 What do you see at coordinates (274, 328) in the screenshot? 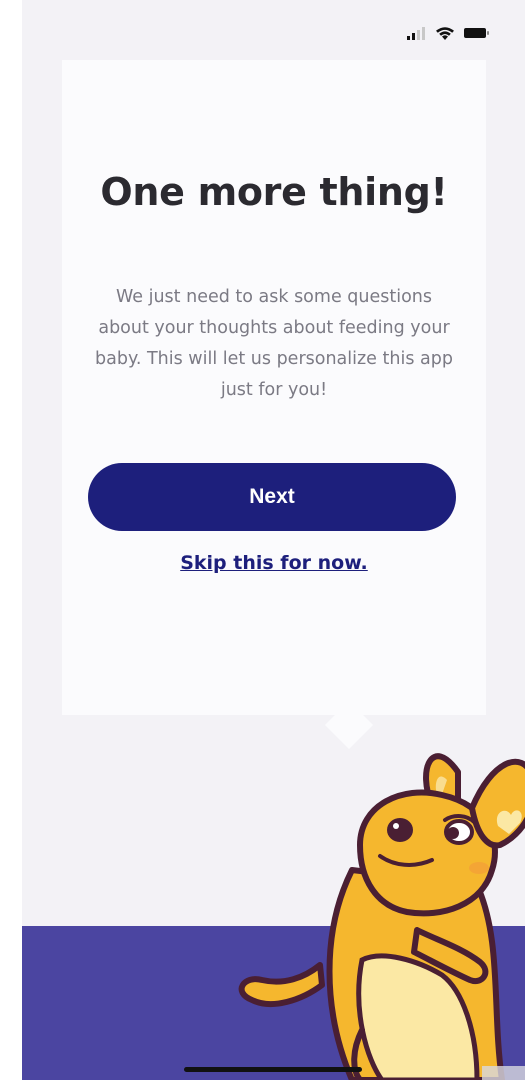
I see `description-line: about your thoughts about feeding your` at bounding box center [274, 328].